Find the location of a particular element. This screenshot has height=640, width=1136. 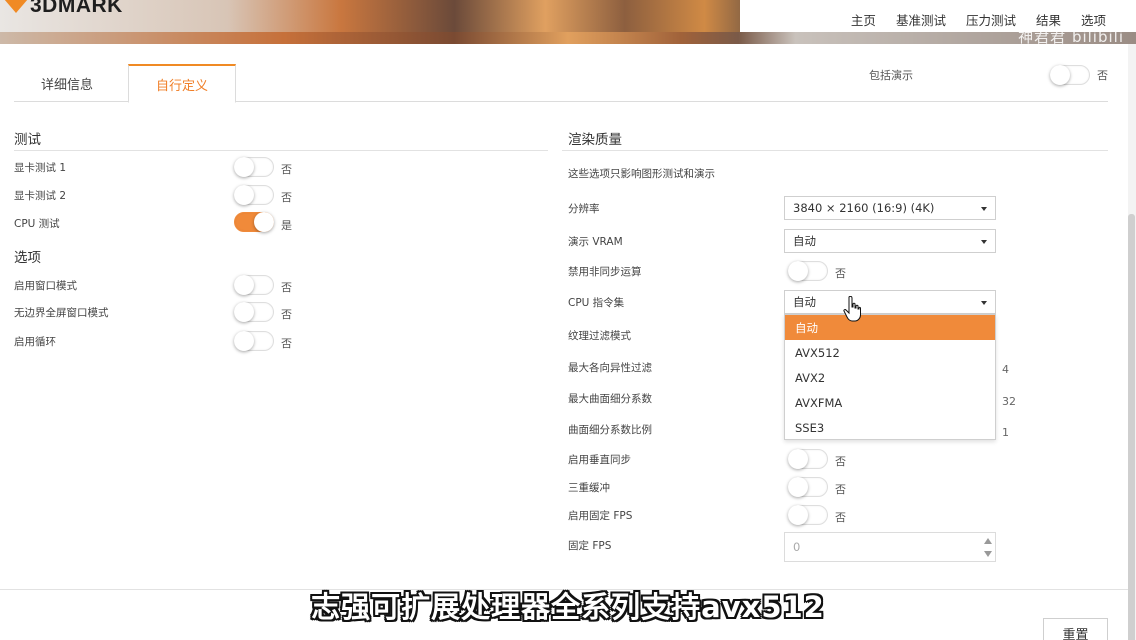

max-anisotropy-label: 最大各向异性过滤 is located at coordinates (610, 368).